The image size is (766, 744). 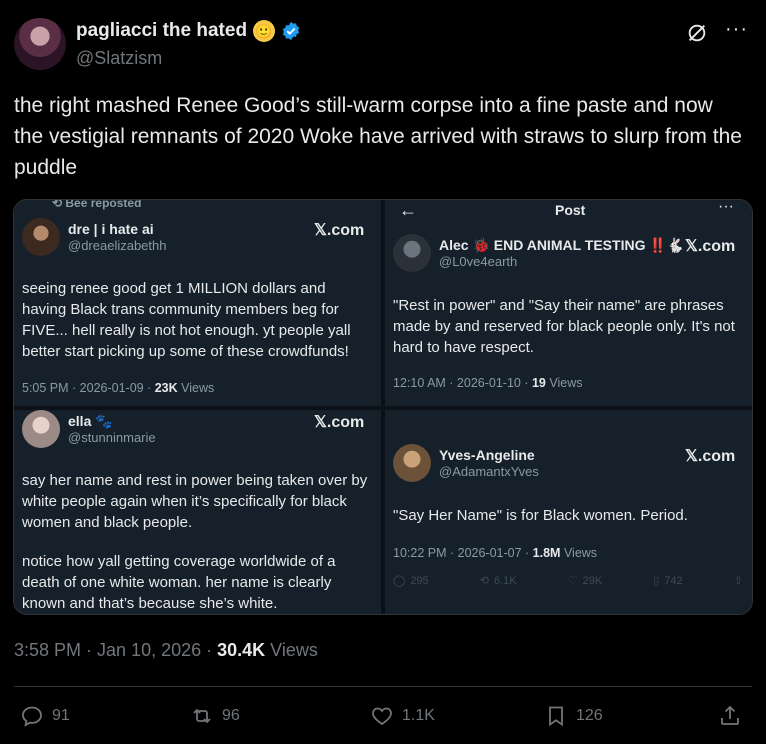 I want to click on quote-author-name: dre | i hate ai, so click(x=111, y=229).